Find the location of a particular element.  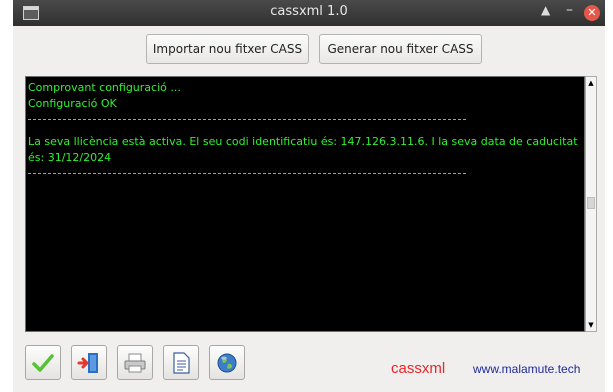

web-button is located at coordinates (227, 362).